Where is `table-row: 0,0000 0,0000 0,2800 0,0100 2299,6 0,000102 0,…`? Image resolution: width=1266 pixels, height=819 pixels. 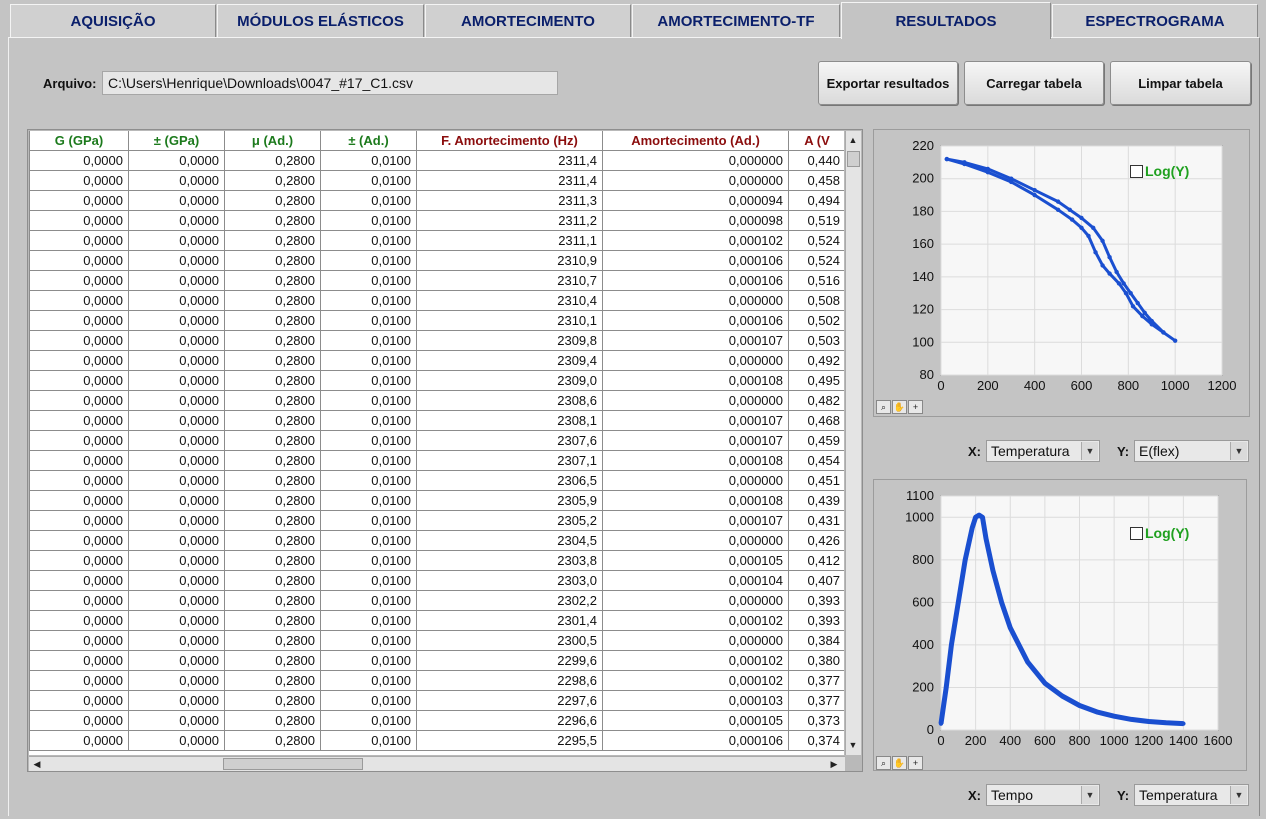
table-row: 0,0000 0,0000 0,2800 0,0100 2299,6 0,000102 0,… is located at coordinates (436, 661).